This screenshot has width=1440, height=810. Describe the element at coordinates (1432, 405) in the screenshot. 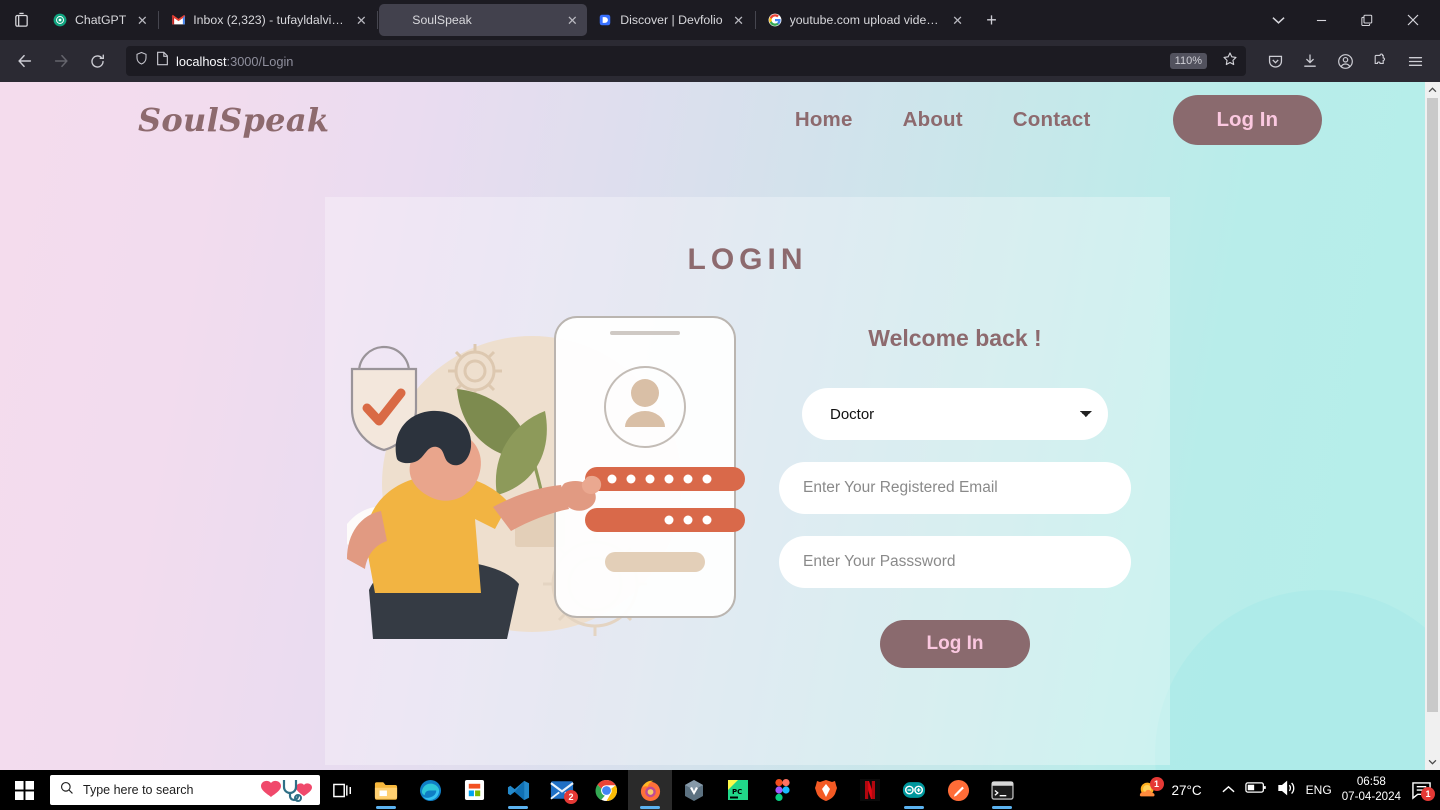

I see `scrollbar-thumb` at that location.